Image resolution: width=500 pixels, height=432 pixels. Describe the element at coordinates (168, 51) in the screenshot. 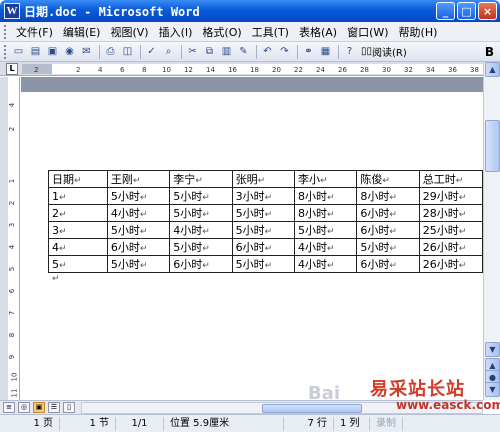

I see `research-icon: ⌕` at that location.